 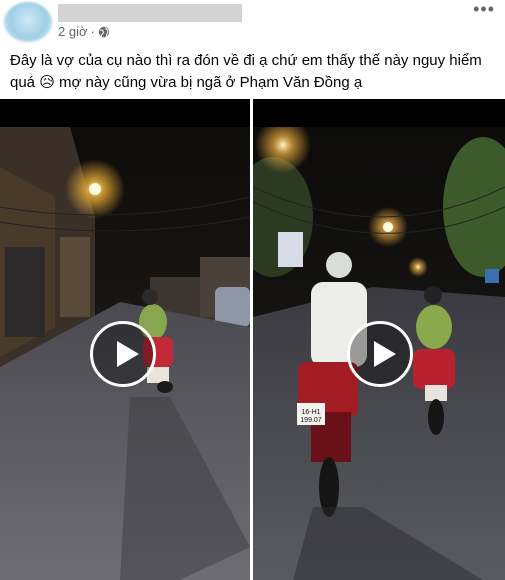 I want to click on play-button-left, so click(x=123, y=354).